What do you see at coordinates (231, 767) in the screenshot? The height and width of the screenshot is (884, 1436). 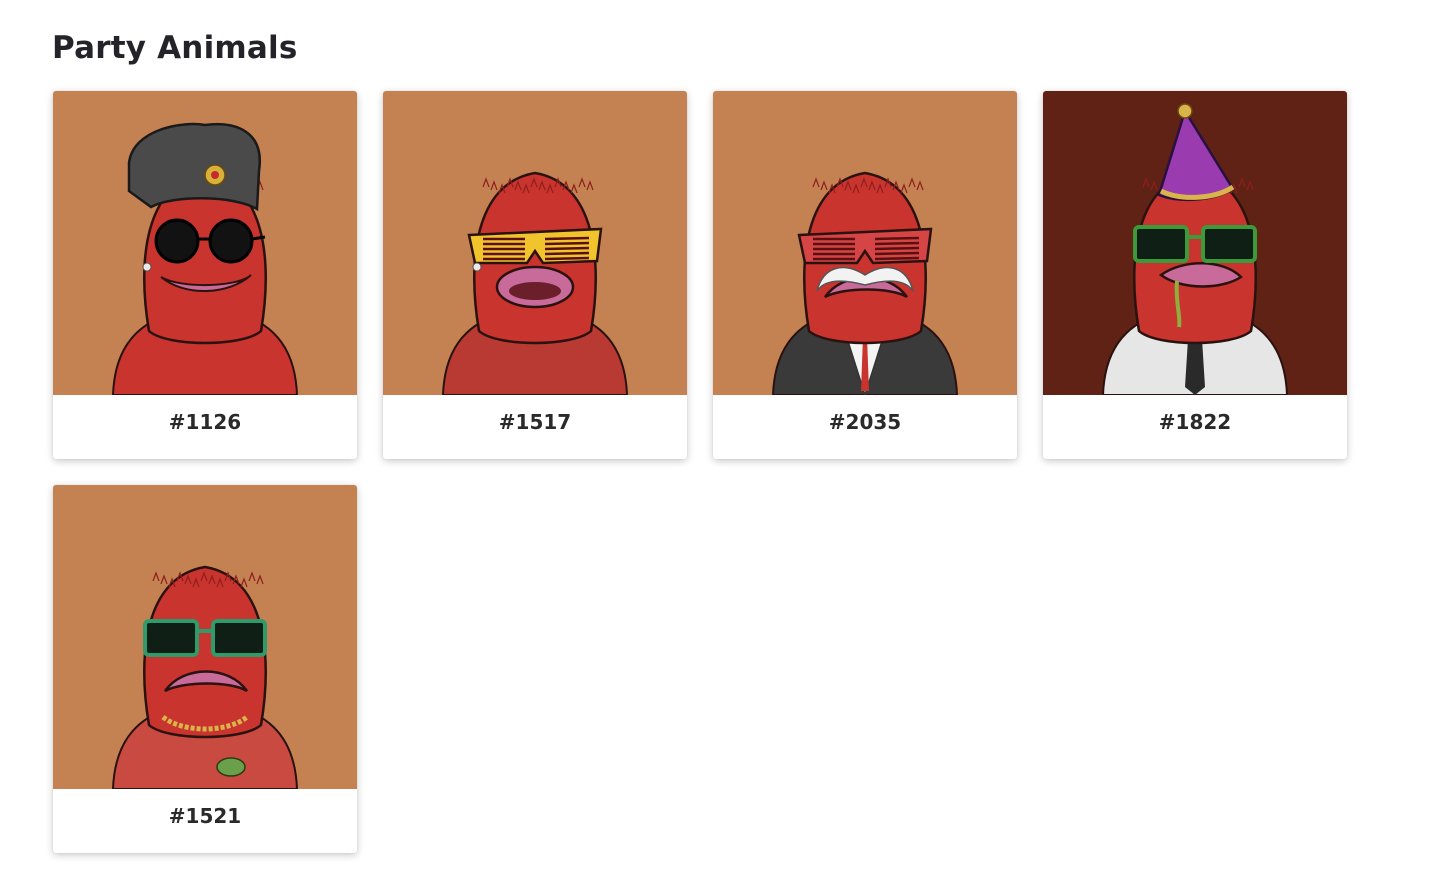 I see `frog-patch` at bounding box center [231, 767].